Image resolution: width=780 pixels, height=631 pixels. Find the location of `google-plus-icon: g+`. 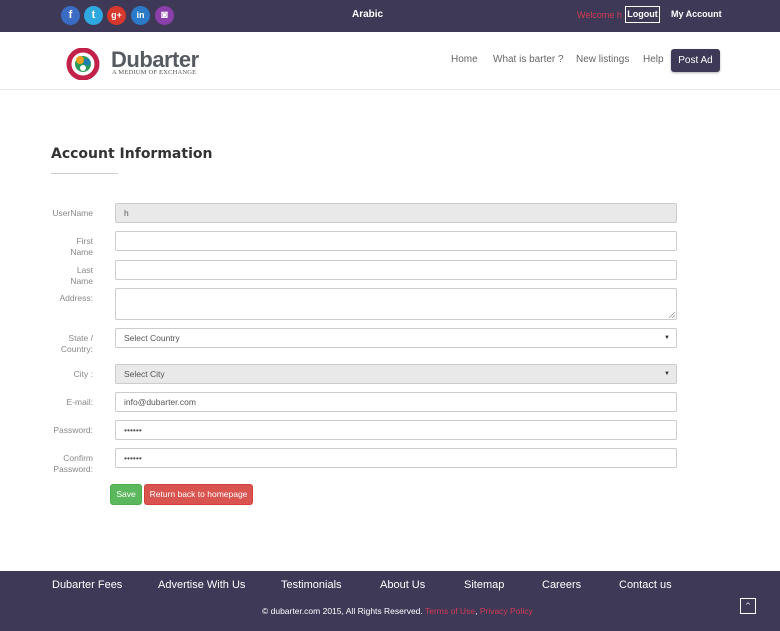

google-plus-icon: g+ is located at coordinates (116, 15).